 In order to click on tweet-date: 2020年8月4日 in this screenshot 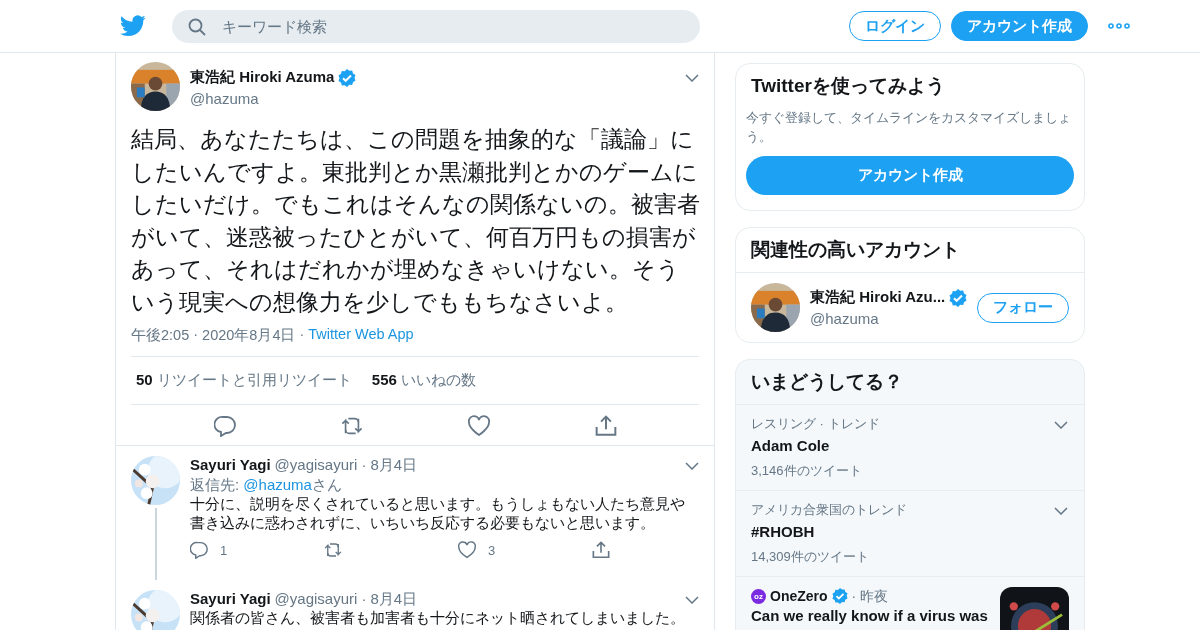, I will do `click(249, 335)`.